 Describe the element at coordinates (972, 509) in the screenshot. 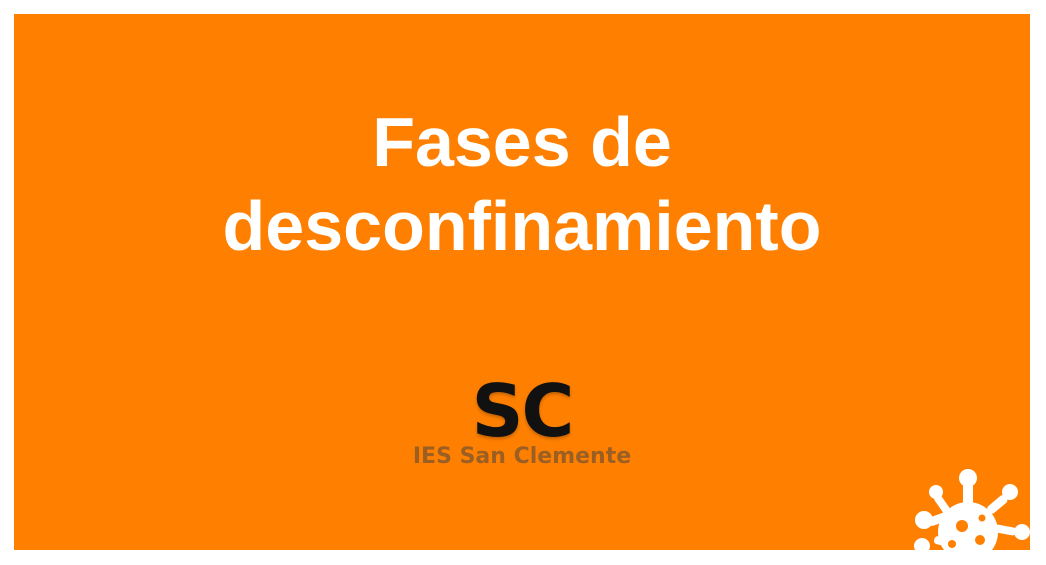

I see `virus-icon` at that location.